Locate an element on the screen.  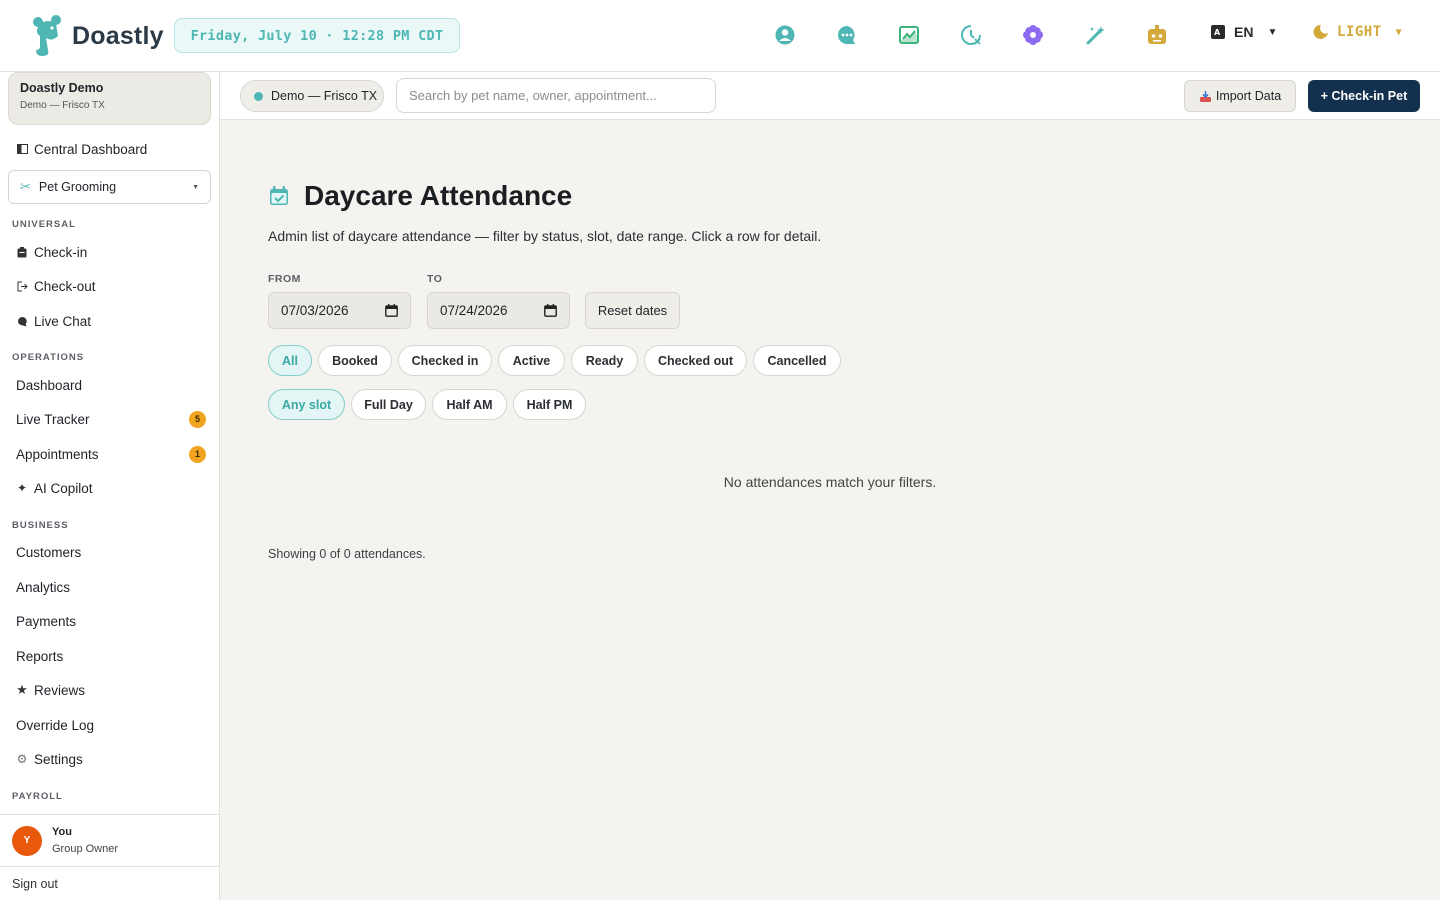
results-count: Showing 0 of 0 attendances. is located at coordinates (347, 554).